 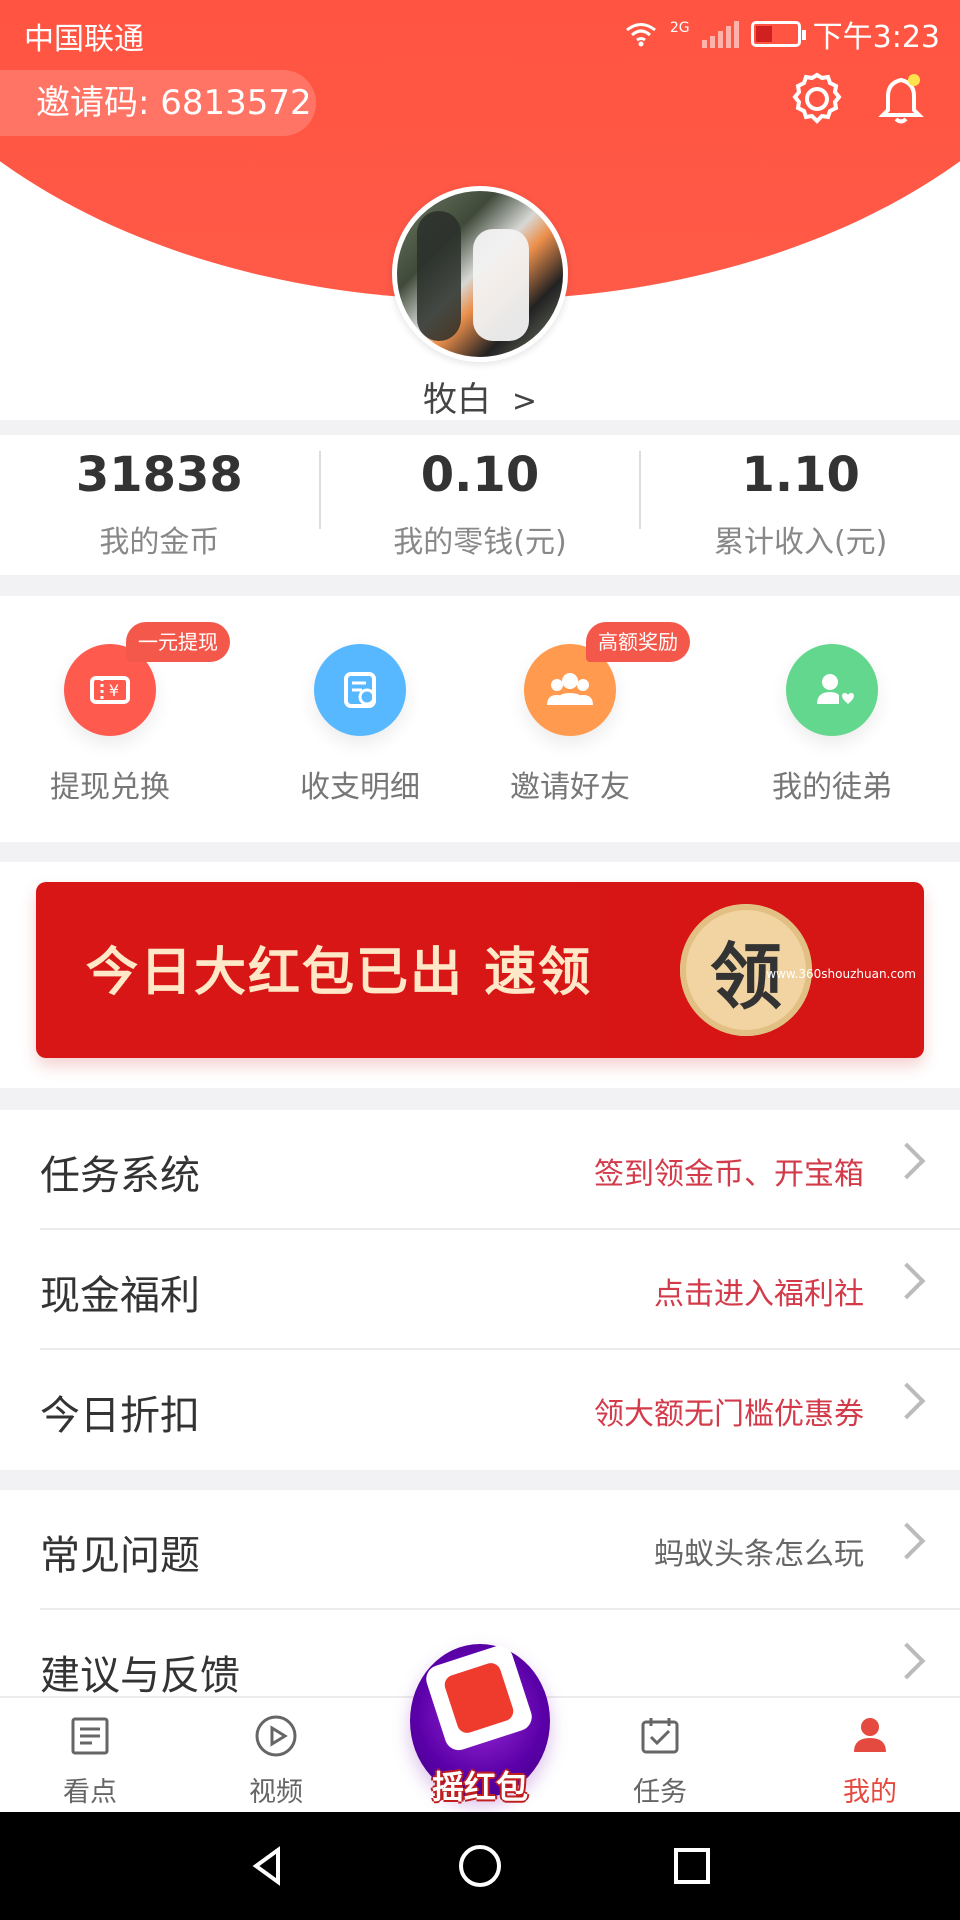 I want to click on red-packet-banner: 今日大红包已出 速领 领 www.360shouzhuan.com, so click(x=480, y=970).